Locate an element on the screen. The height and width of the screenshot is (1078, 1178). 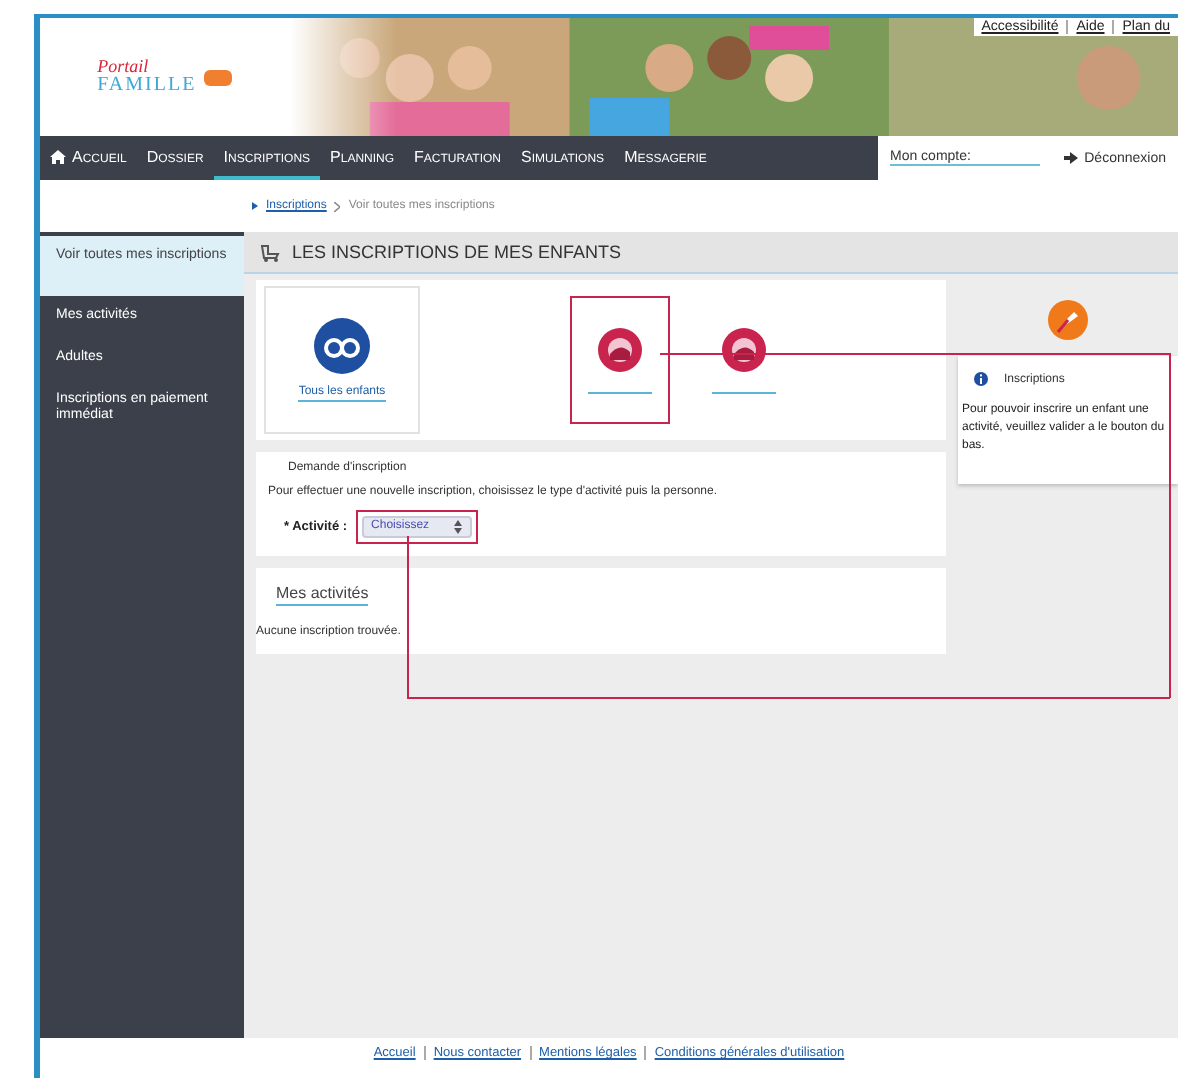
pin-icon is located at coordinates (1068, 320).